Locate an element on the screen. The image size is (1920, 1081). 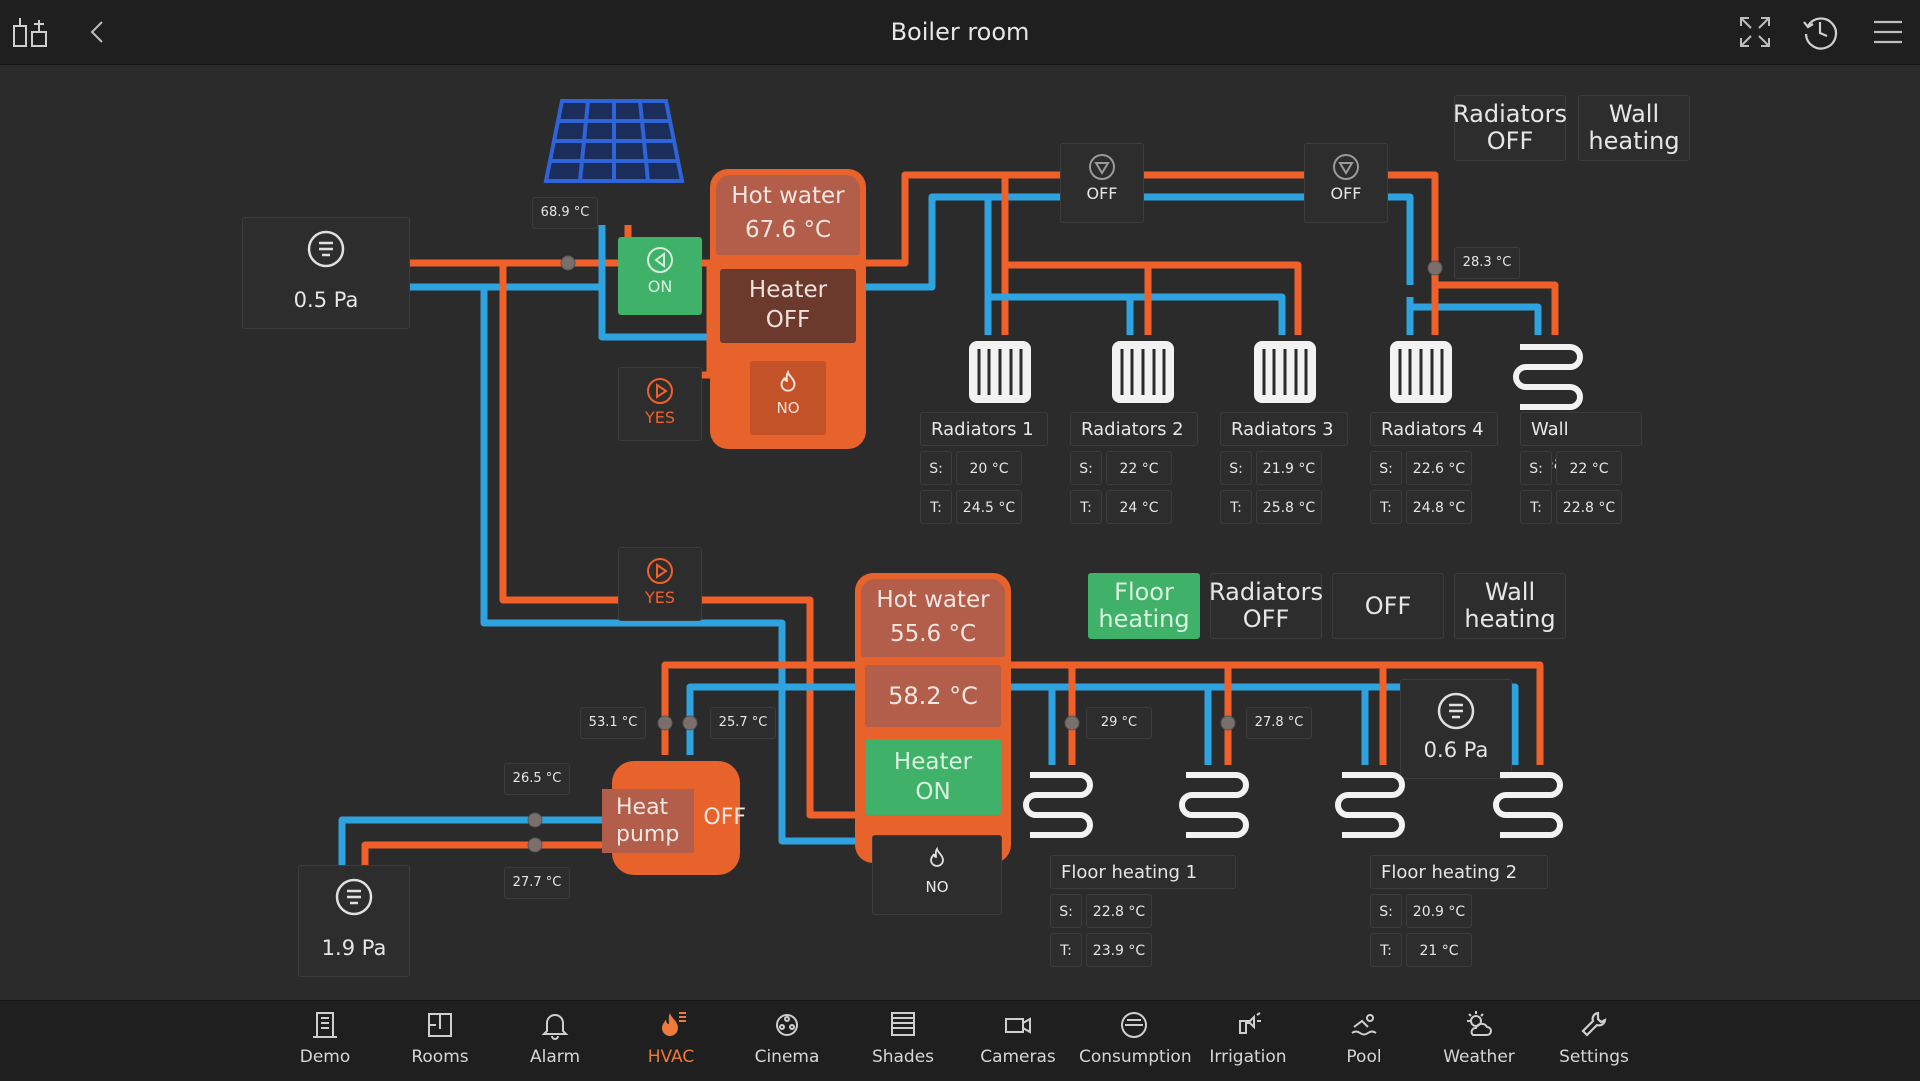
heater-lower: Heater ON is located at coordinates (933, 777).